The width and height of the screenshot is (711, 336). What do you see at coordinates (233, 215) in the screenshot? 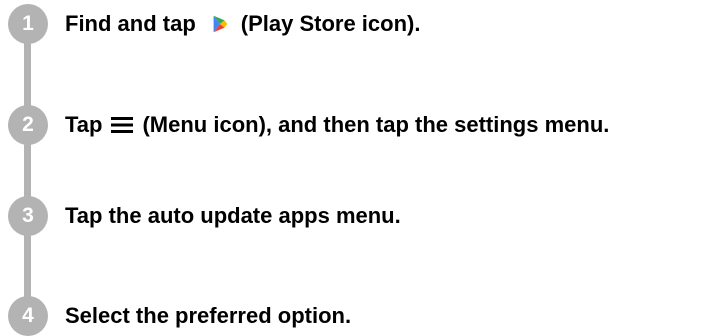
I see `step-text-3: Tap the auto update apps menu.` at bounding box center [233, 215].